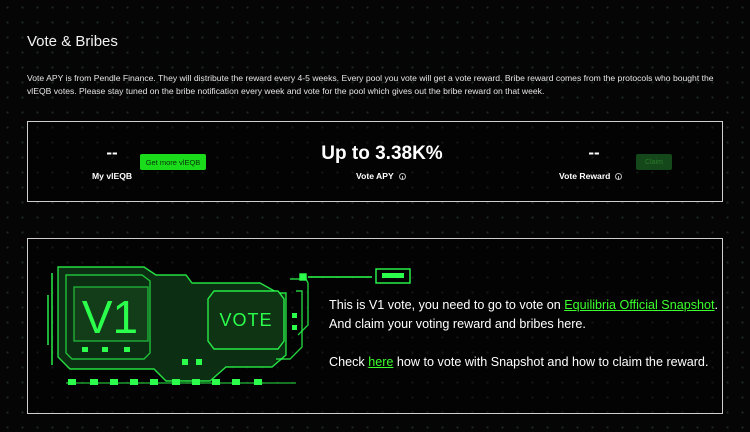 The width and height of the screenshot is (750, 432). Describe the element at coordinates (654, 162) in the screenshot. I see `claim-button: Claim` at that location.